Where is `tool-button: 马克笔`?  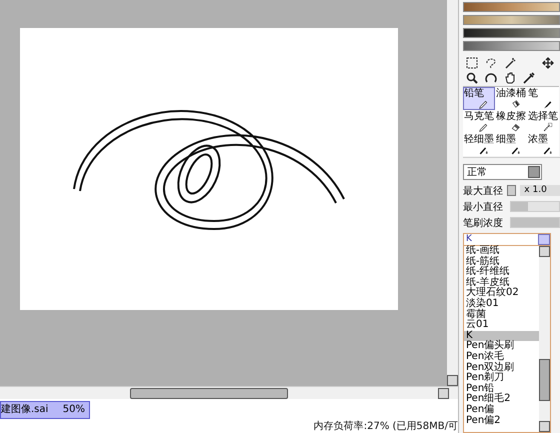
tool-button: 马克笔 is located at coordinates (479, 121).